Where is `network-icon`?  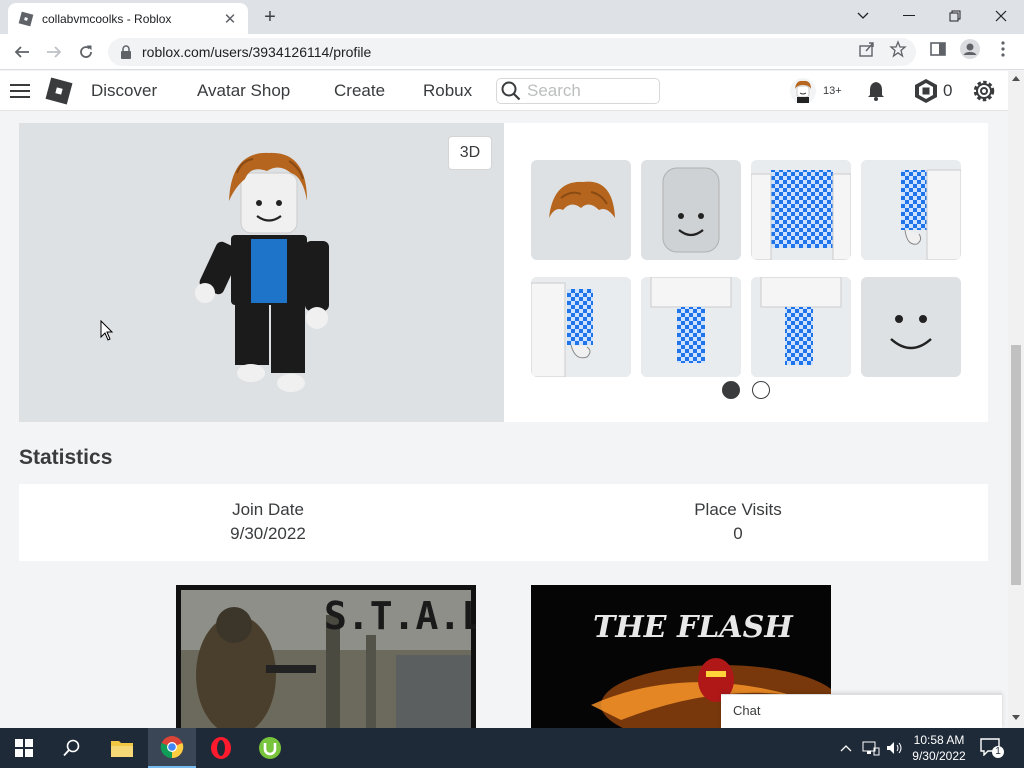 network-icon is located at coordinates (871, 748).